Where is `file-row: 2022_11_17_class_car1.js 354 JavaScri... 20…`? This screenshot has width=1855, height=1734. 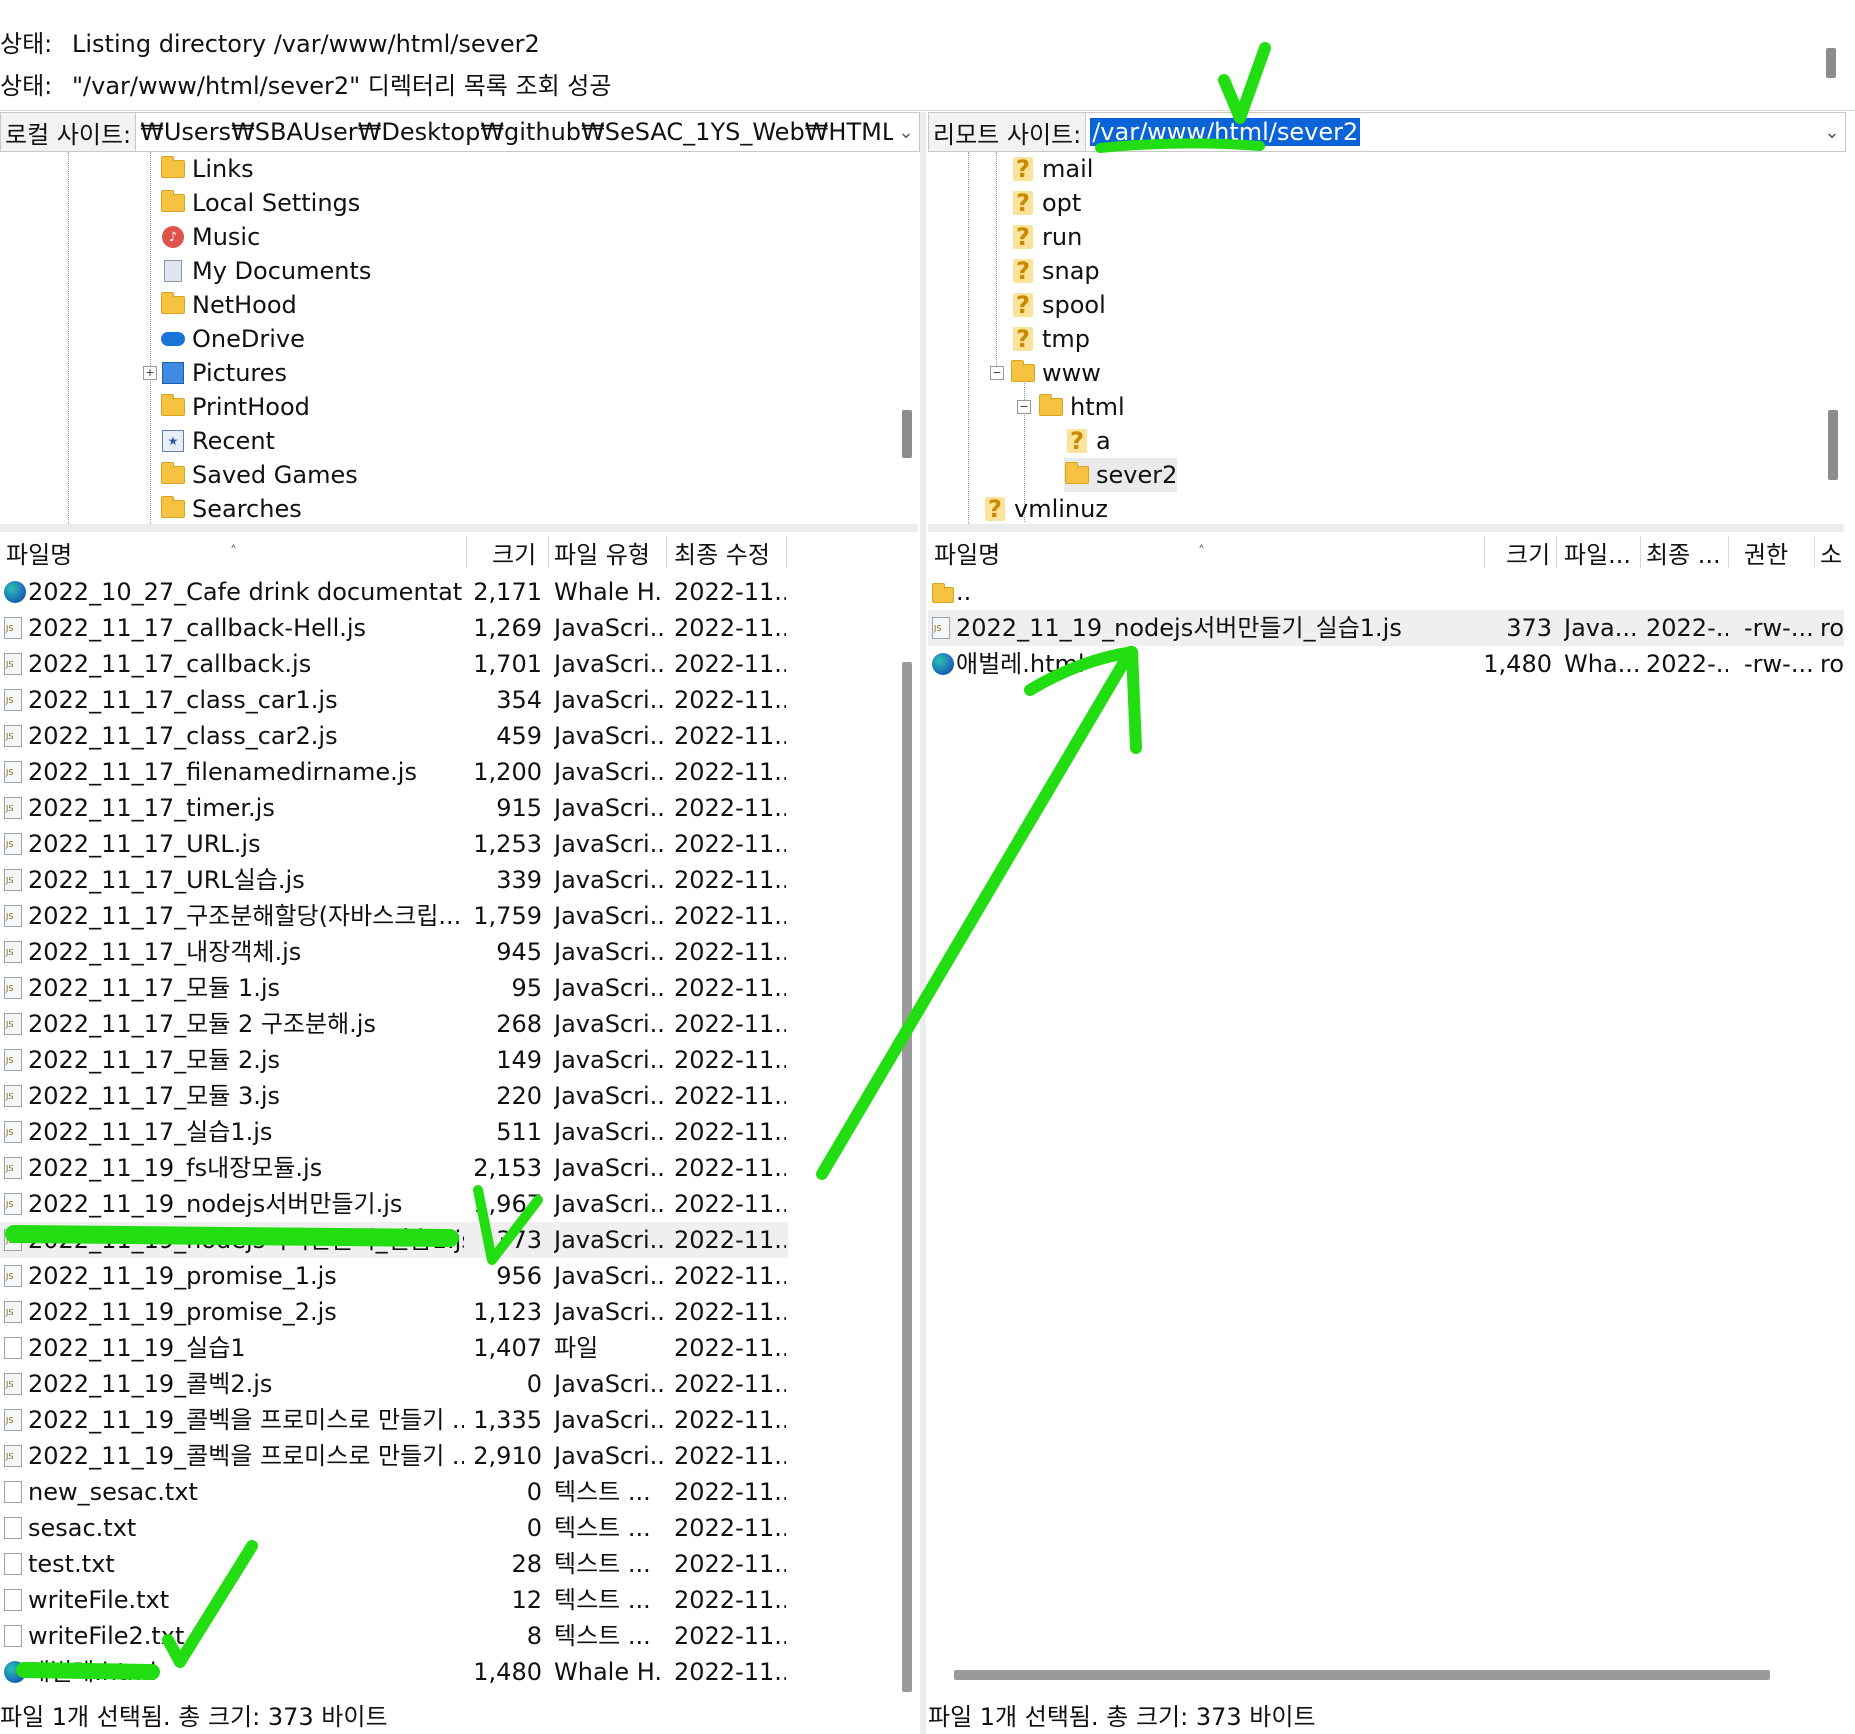 file-row: 2022_11_17_class_car1.js 354 JavaScri... 20… is located at coordinates (394, 700).